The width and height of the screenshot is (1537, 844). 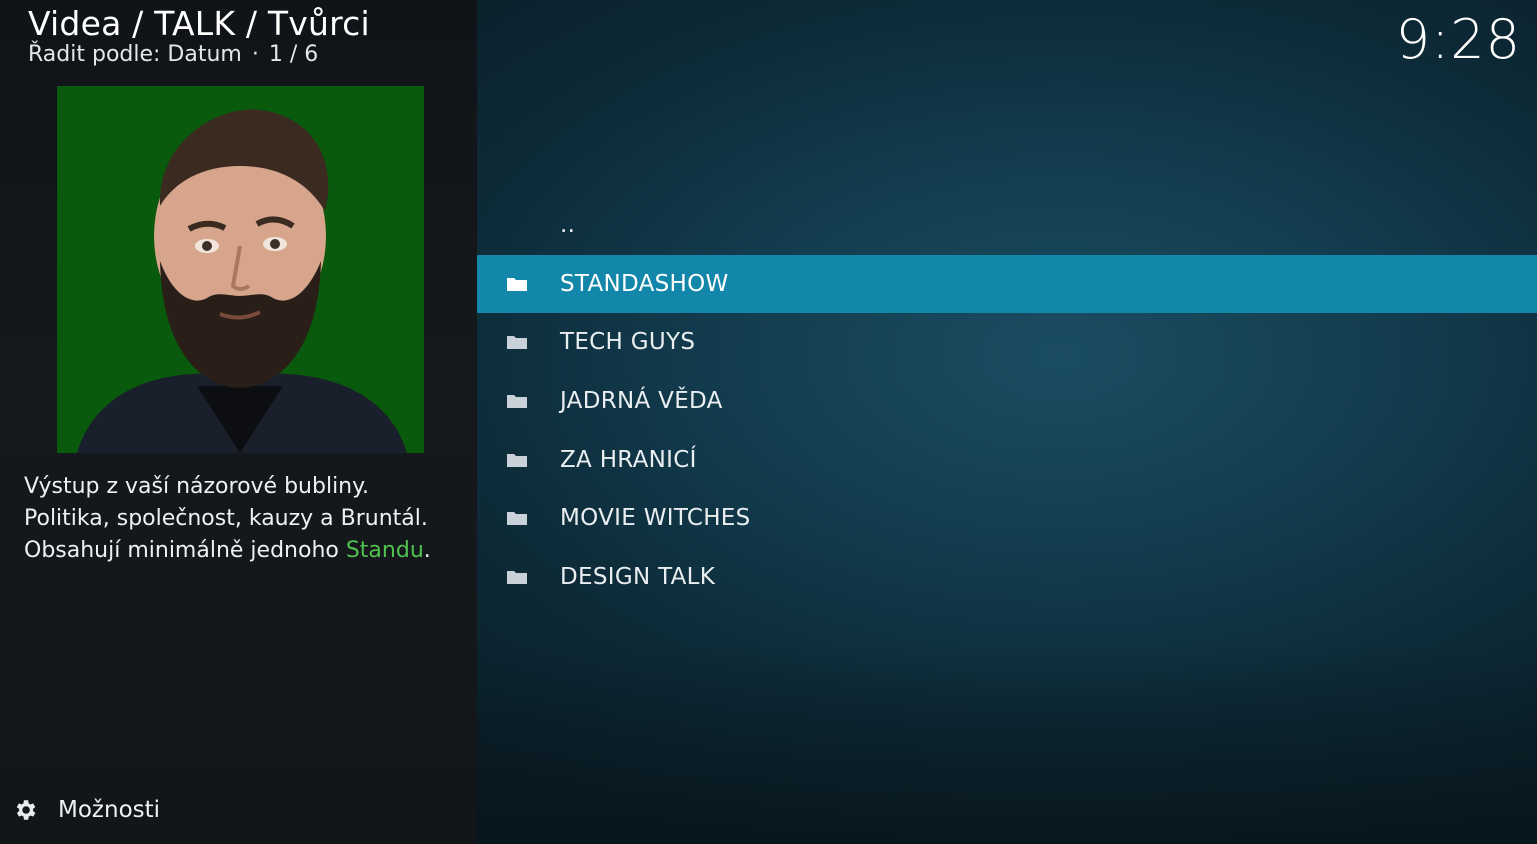 I want to click on list-item-label: STANDASHOW, so click(x=644, y=283).